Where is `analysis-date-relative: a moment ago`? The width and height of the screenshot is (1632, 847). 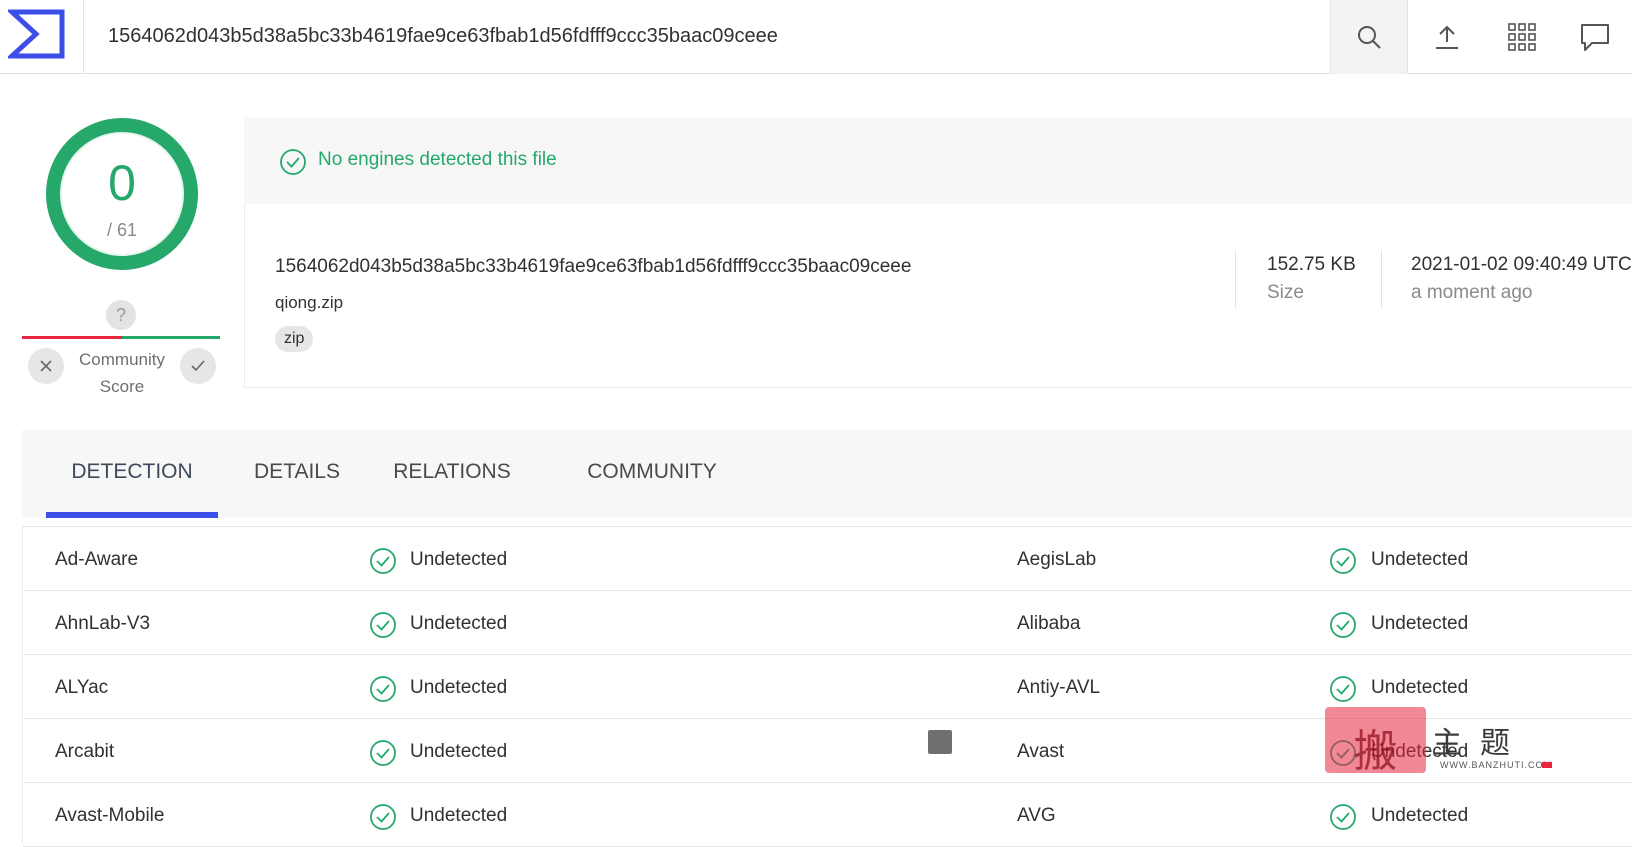 analysis-date-relative: a moment ago is located at coordinates (1472, 292).